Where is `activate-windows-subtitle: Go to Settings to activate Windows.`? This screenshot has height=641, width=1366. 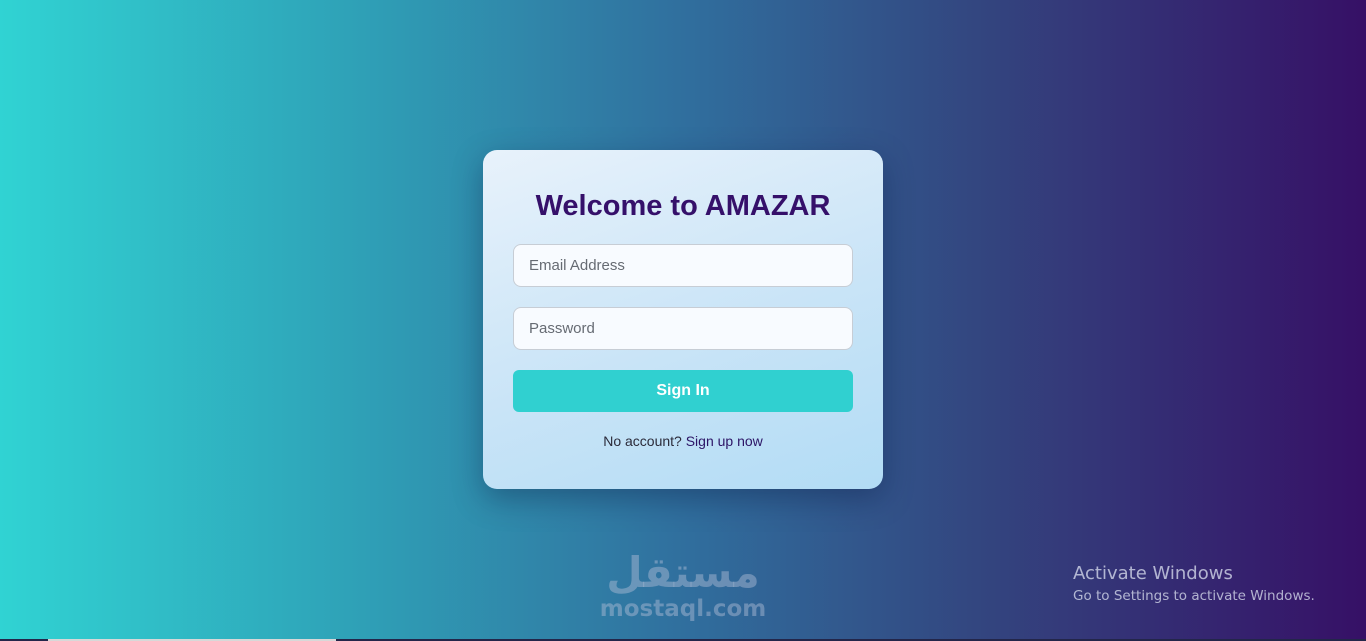 activate-windows-subtitle: Go to Settings to activate Windows. is located at coordinates (1194, 596).